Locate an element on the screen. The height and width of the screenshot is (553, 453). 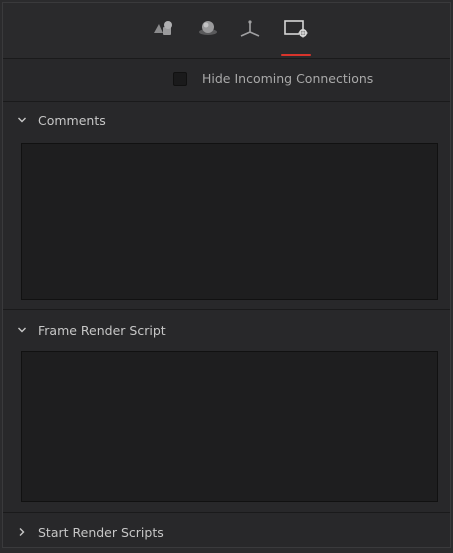
chevron-right-icon is located at coordinates (22, 532).